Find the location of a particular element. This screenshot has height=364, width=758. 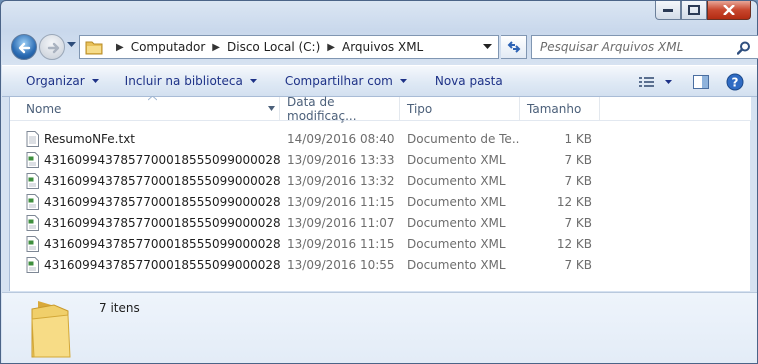

breadcrumb-computer: Computador is located at coordinates (168, 47).